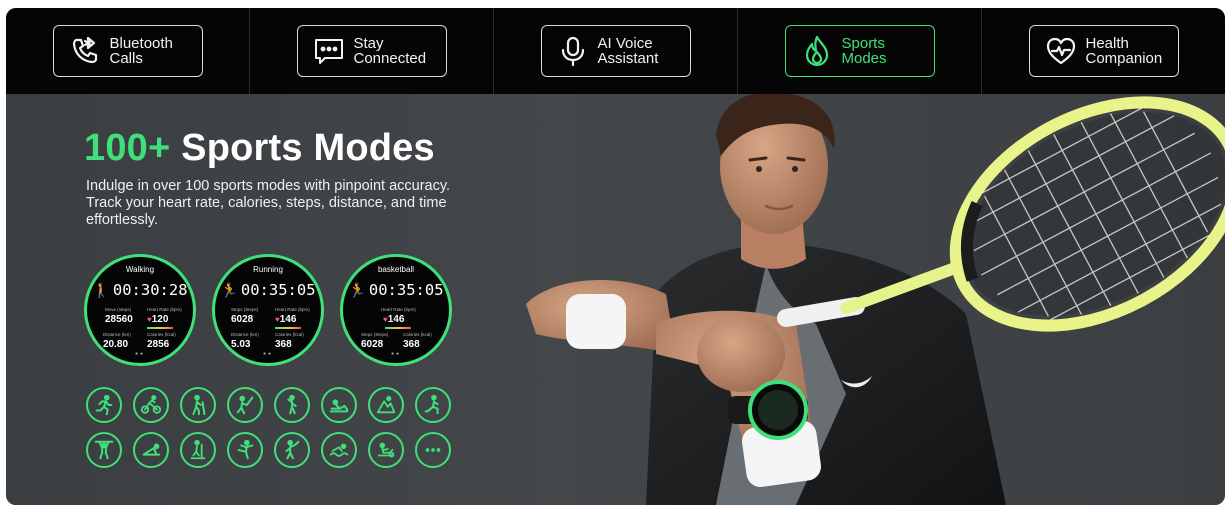  I want to click on watch-mode-name: Walking, so click(140, 269).